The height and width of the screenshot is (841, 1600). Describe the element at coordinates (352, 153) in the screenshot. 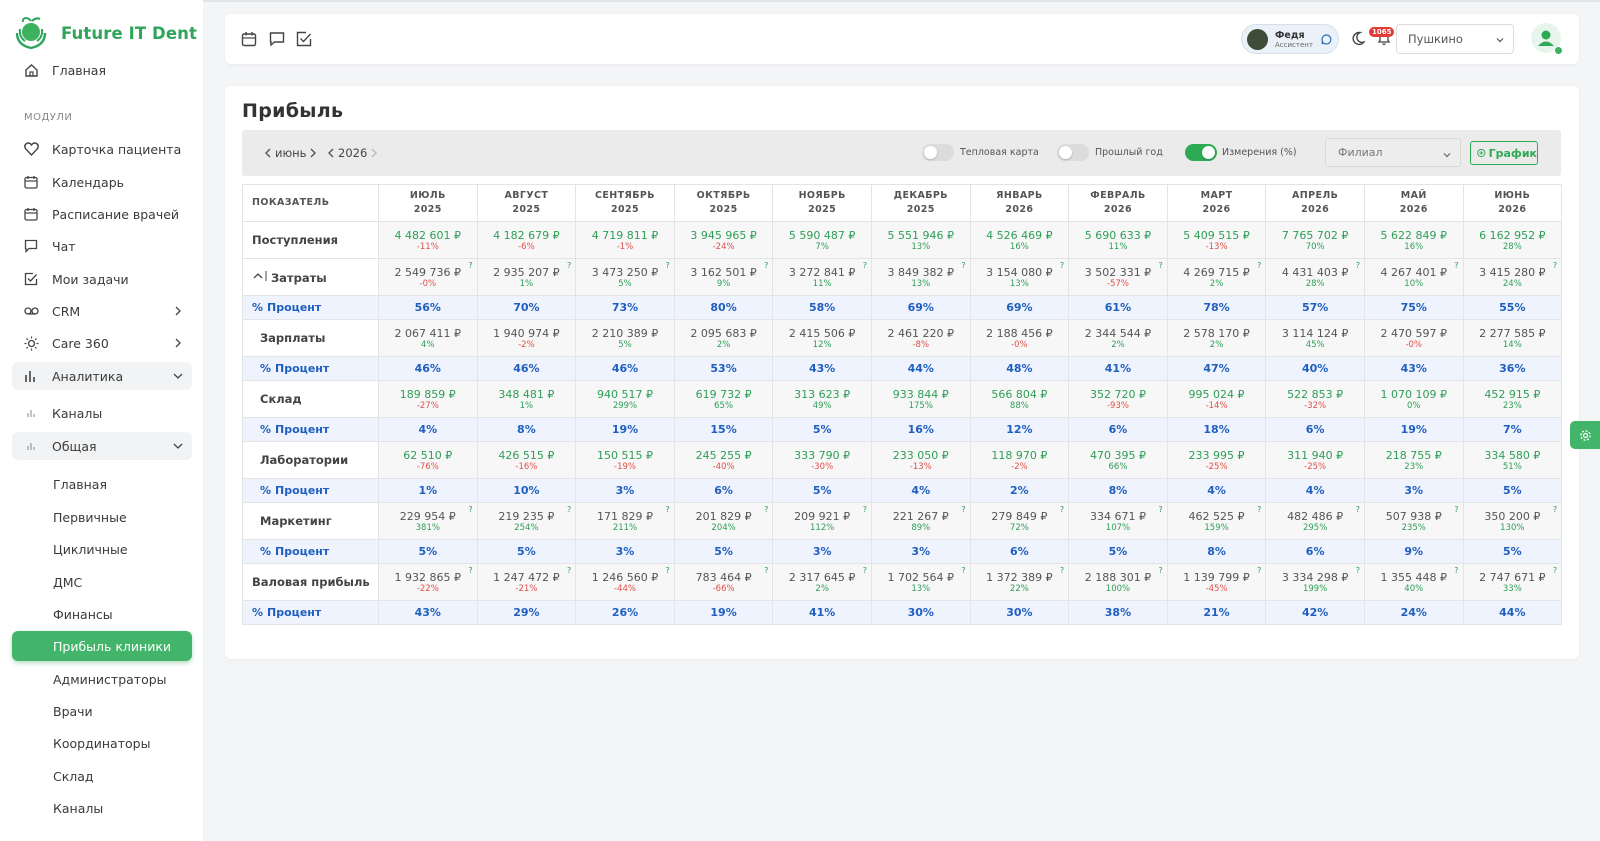

I see `year-switcher: 2026` at that location.